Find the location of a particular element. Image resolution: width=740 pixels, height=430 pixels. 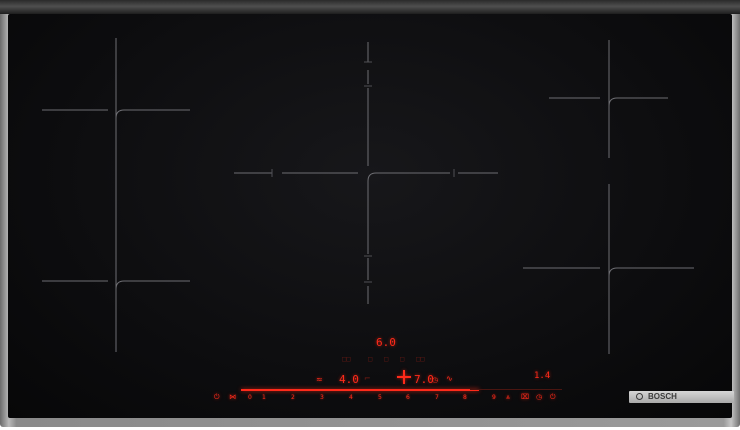

faint-indicator-d: □ is located at coordinates (402, 359).